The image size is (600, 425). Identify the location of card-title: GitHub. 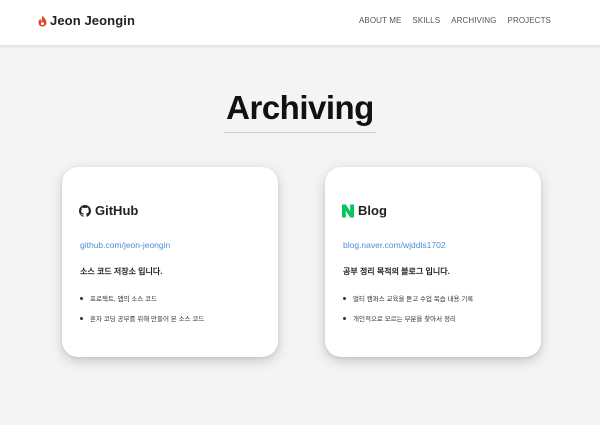
(117, 210).